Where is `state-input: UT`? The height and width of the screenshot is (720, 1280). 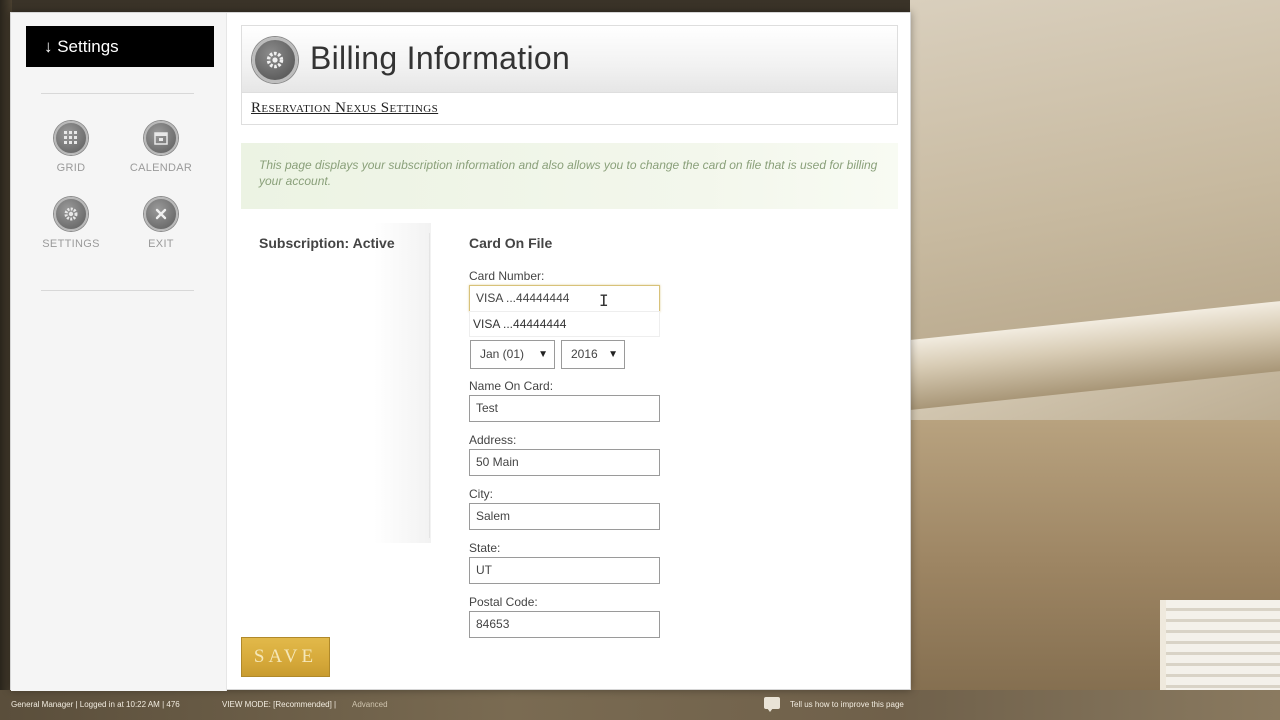 state-input: UT is located at coordinates (564, 570).